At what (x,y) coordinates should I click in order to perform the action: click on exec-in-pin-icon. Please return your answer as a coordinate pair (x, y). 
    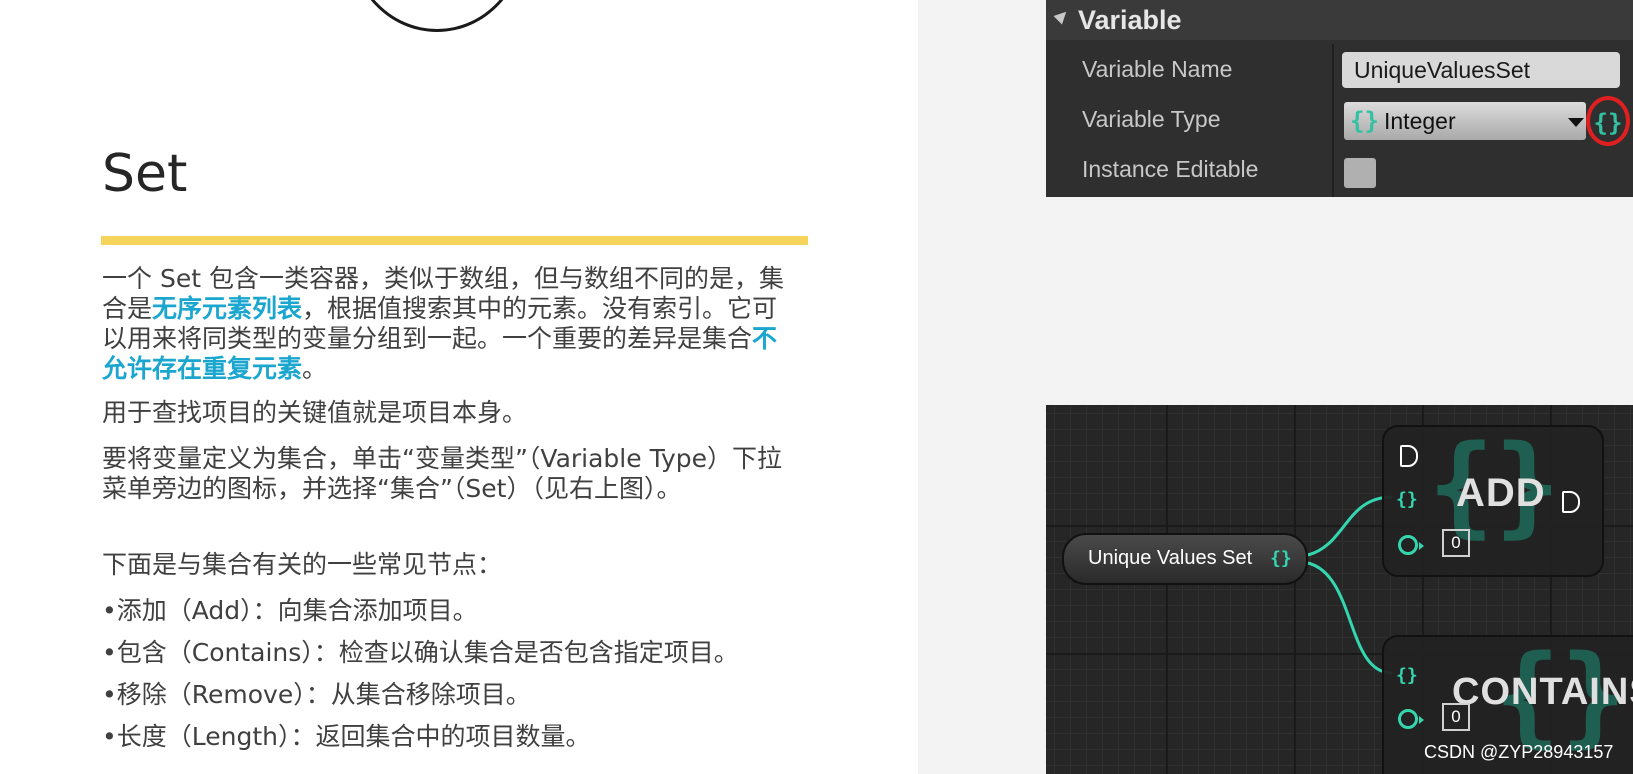
    Looking at the image, I should click on (1409, 456).